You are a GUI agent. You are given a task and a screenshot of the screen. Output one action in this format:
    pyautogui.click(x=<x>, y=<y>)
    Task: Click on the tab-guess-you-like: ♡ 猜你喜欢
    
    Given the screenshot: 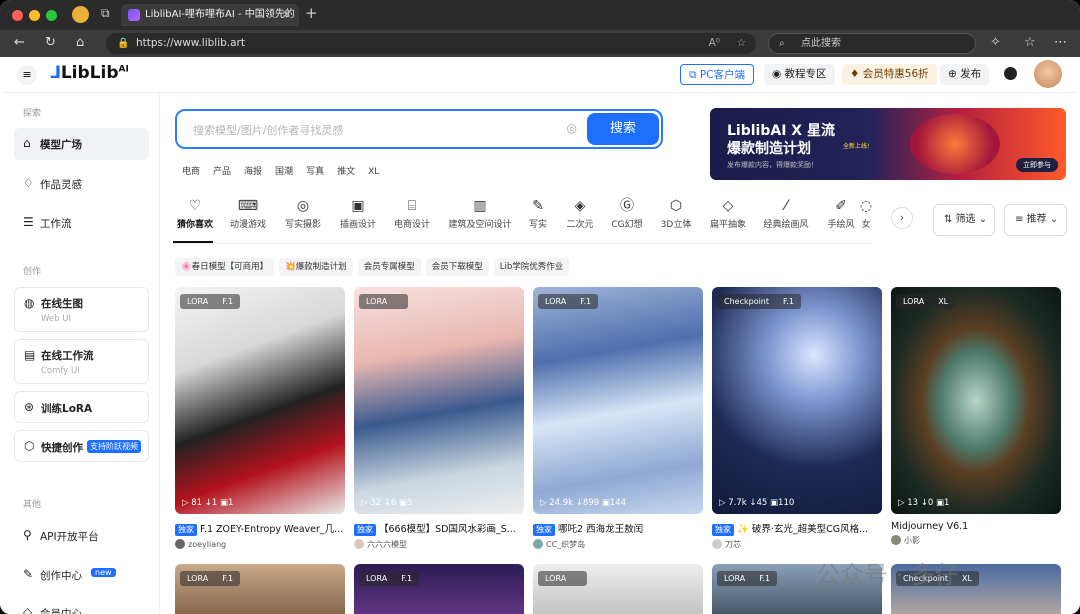 What is the action you would take?
    pyautogui.click(x=195, y=212)
    